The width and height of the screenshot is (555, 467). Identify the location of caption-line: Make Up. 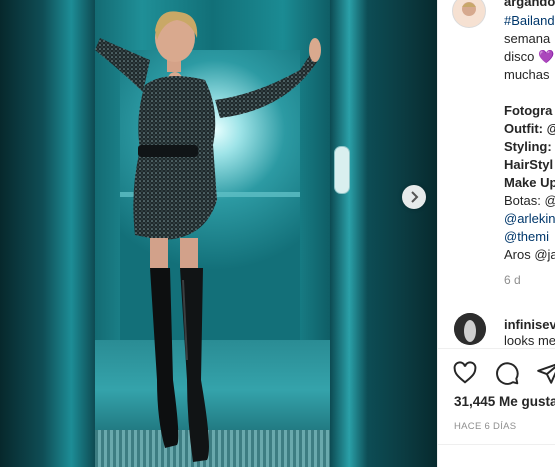
(529, 182).